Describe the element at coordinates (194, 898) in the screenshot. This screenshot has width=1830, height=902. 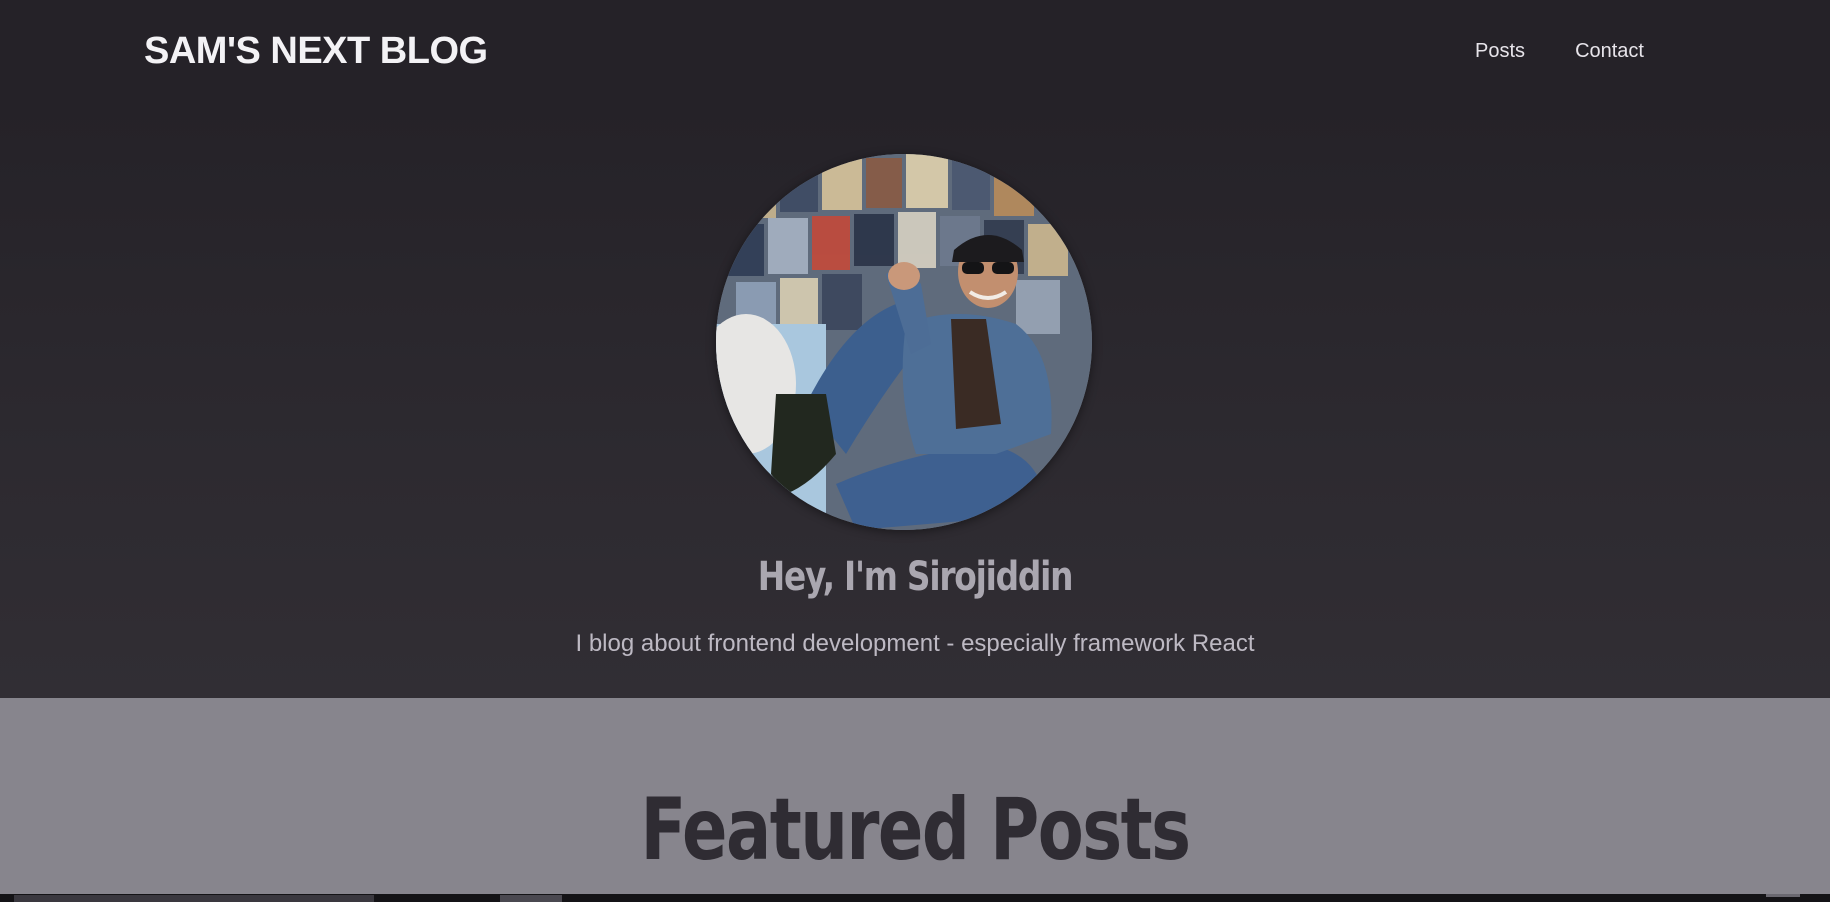
I see `taskbar-search-box` at that location.